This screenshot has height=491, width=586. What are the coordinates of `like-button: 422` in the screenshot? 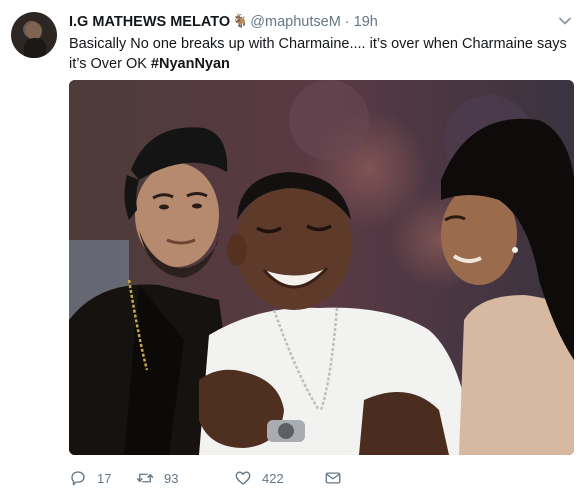 It's located at (279, 478).